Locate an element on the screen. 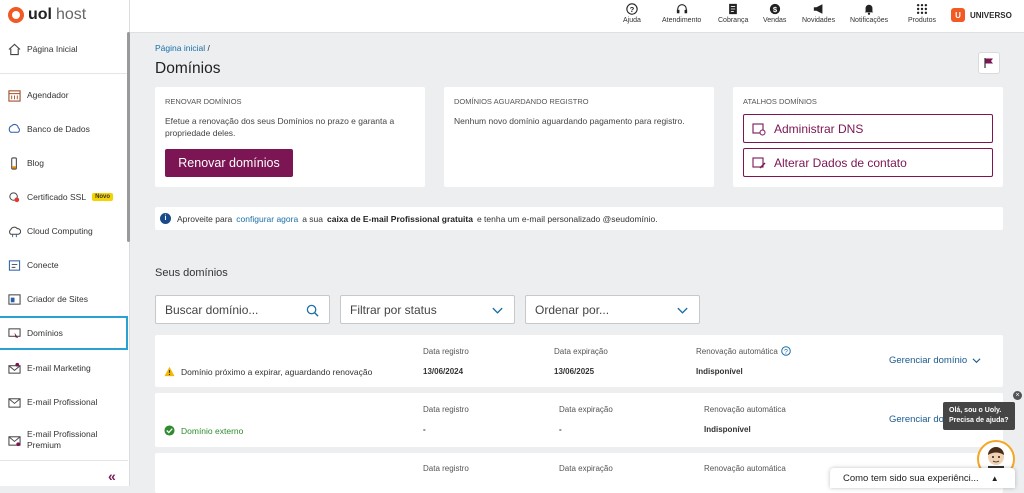 Image resolution: width=1024 pixels, height=493 pixels. status-filter-select: Filtrar por status is located at coordinates (427, 309).